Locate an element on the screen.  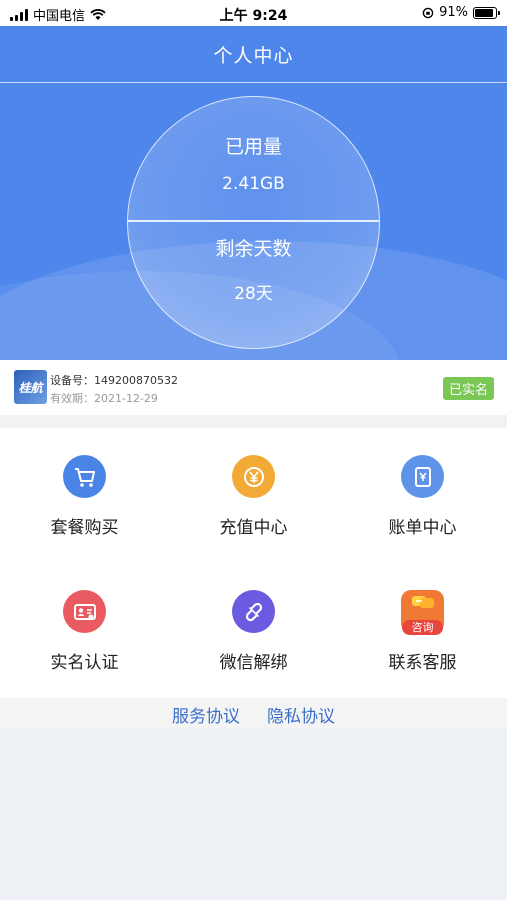
device-id-row: 设备号：149200870532 is located at coordinates (114, 380).